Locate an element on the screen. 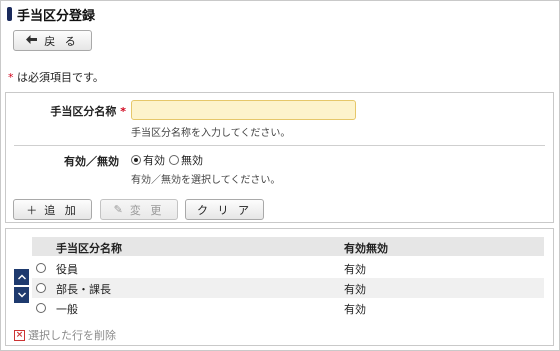 The image size is (560, 351). row-name: 役員 is located at coordinates (67, 269).